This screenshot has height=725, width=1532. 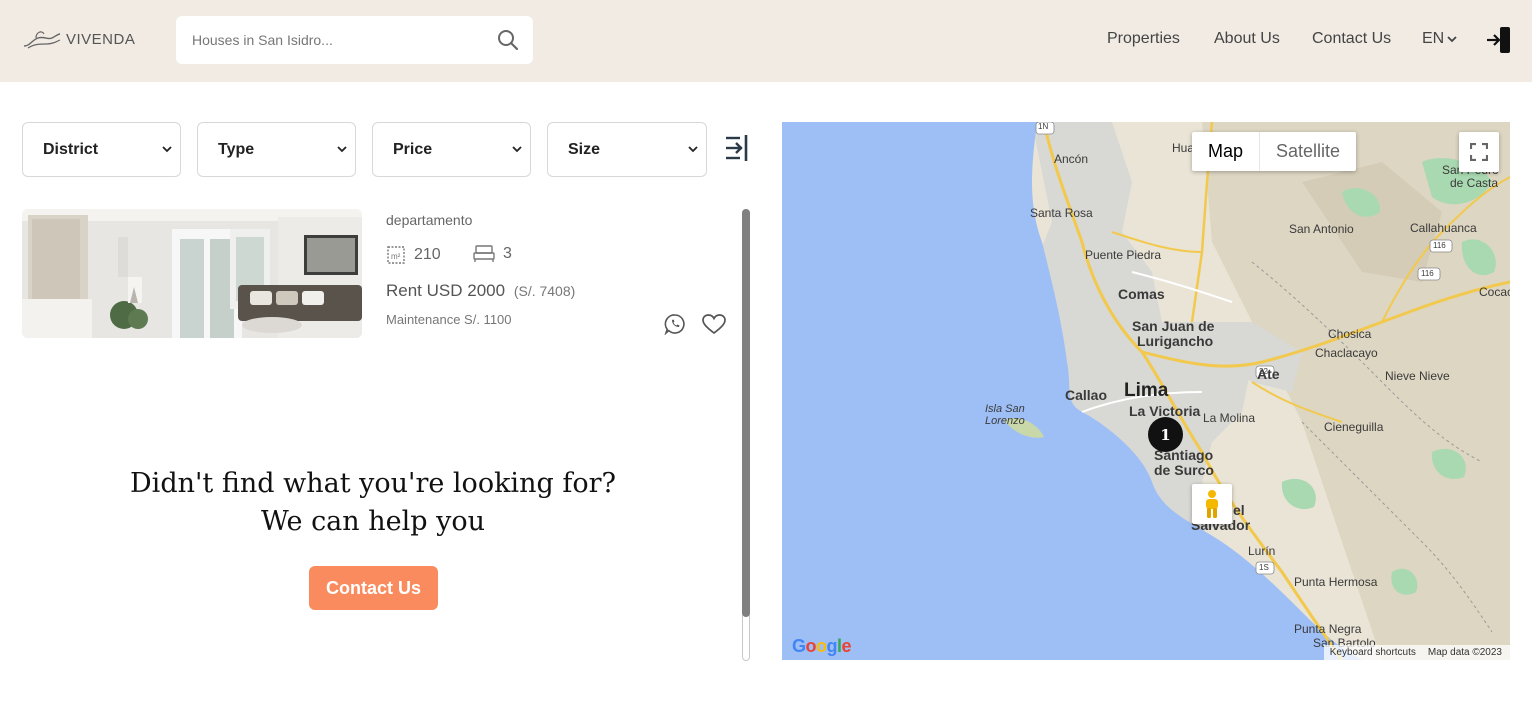 What do you see at coordinates (1165, 434) in the screenshot?
I see `map-marker-cluster: 1` at bounding box center [1165, 434].